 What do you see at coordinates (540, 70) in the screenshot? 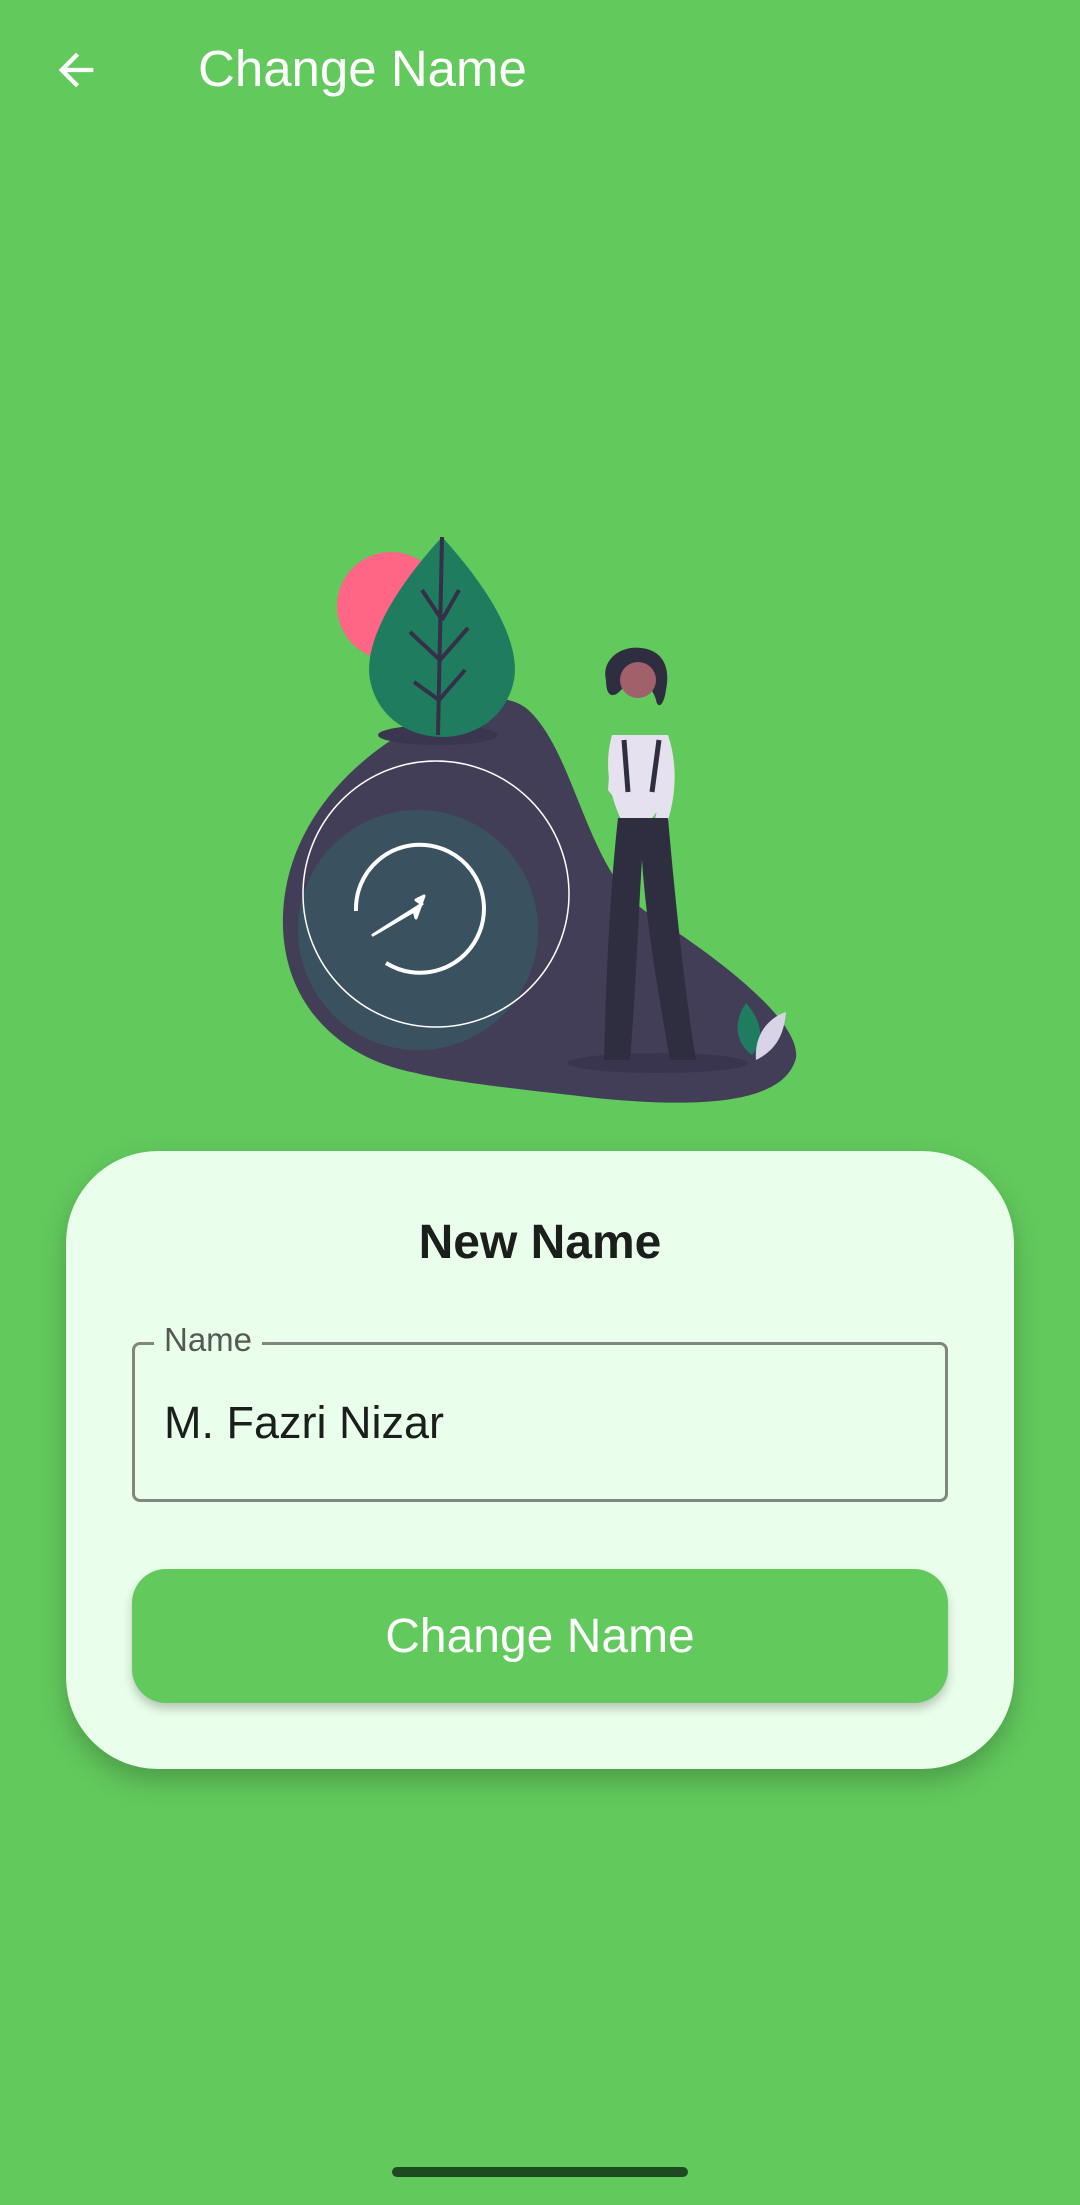
I see `app-bar: Change Name` at bounding box center [540, 70].